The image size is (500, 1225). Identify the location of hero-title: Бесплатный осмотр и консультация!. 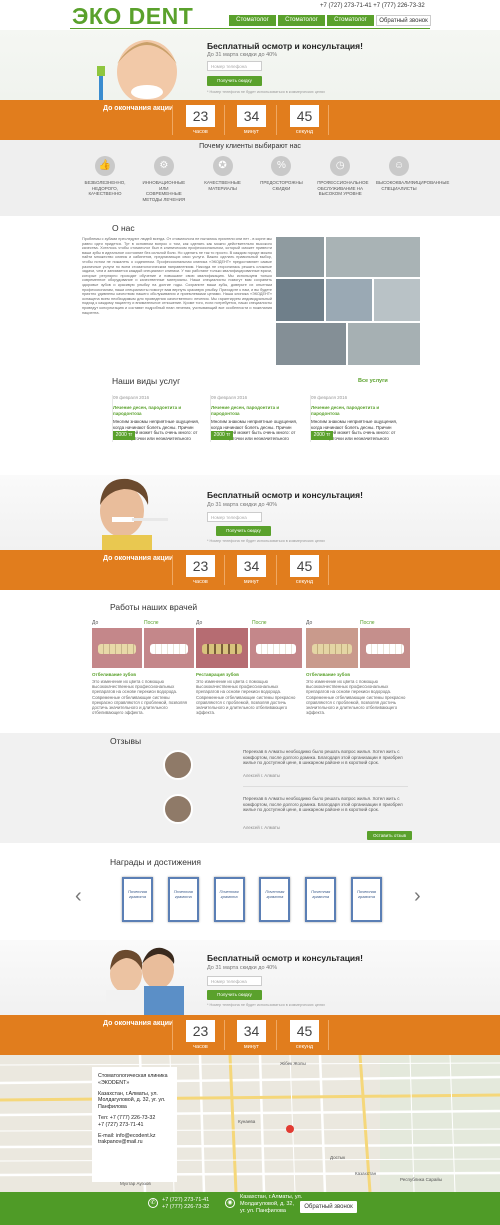
(285, 958).